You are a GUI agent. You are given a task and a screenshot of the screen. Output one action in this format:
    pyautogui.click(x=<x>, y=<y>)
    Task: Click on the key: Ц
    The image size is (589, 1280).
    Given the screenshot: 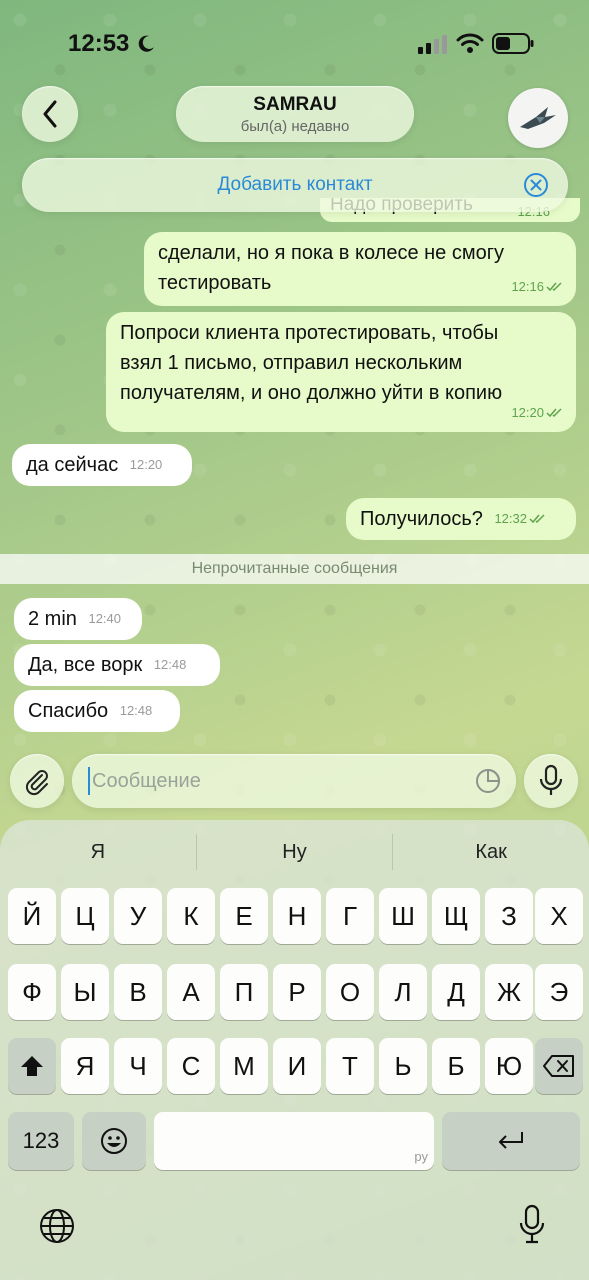 What is the action you would take?
    pyautogui.click(x=85, y=916)
    